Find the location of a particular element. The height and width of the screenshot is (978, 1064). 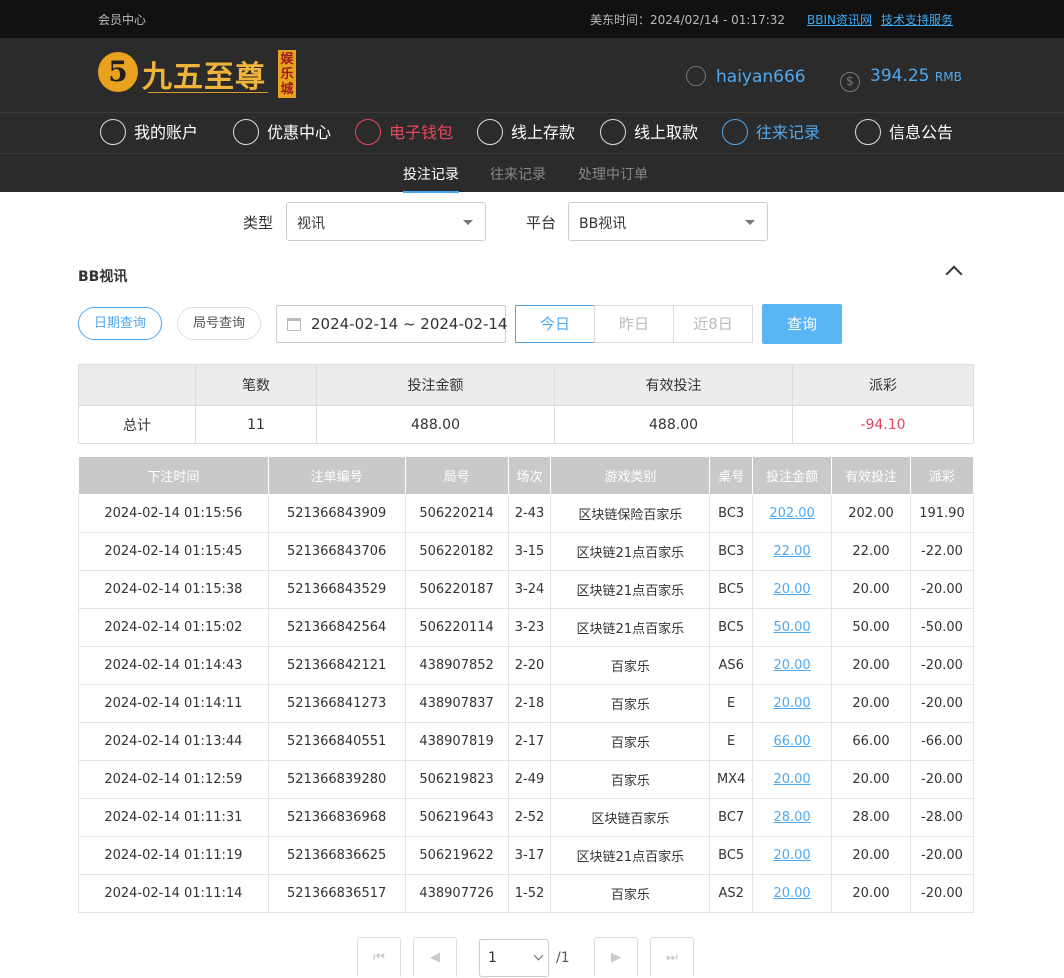

table-cell: 438907819 is located at coordinates (456, 741).